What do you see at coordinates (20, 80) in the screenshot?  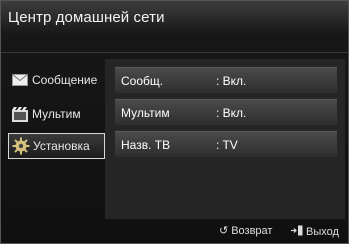 I see `envelope-icon` at bounding box center [20, 80].